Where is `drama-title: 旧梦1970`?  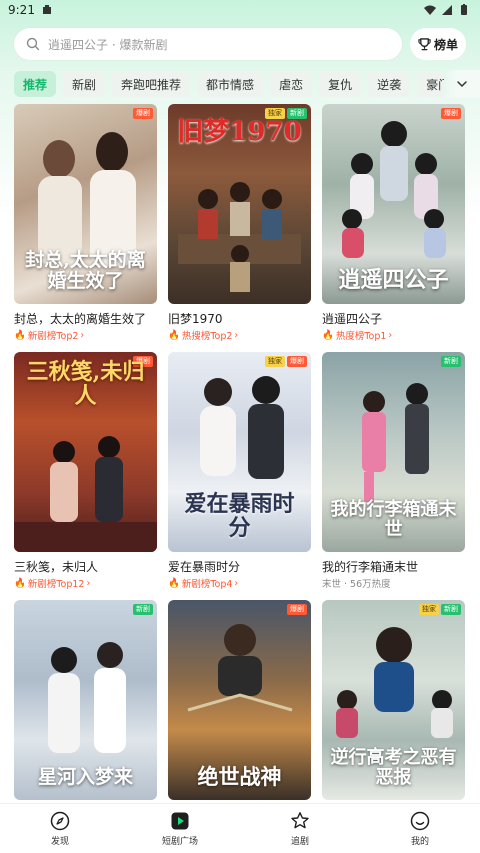
drama-title: 旧梦1970 is located at coordinates (239, 319).